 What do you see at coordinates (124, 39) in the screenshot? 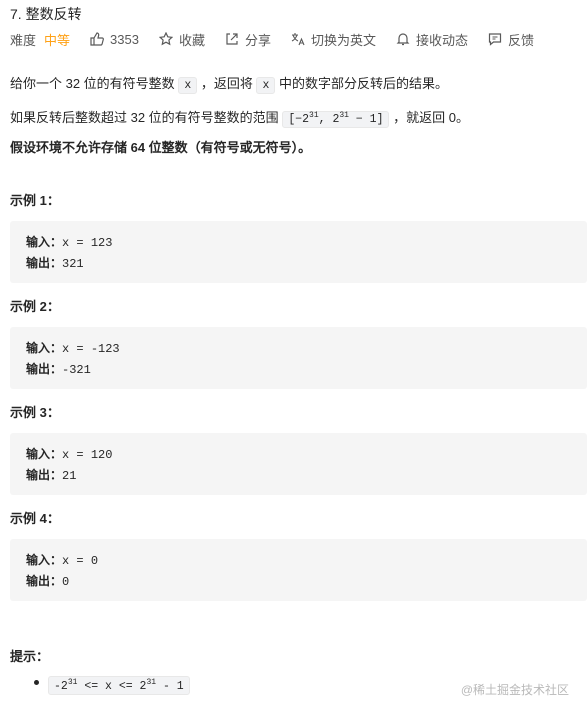
I see `like-count: 3353` at bounding box center [124, 39].